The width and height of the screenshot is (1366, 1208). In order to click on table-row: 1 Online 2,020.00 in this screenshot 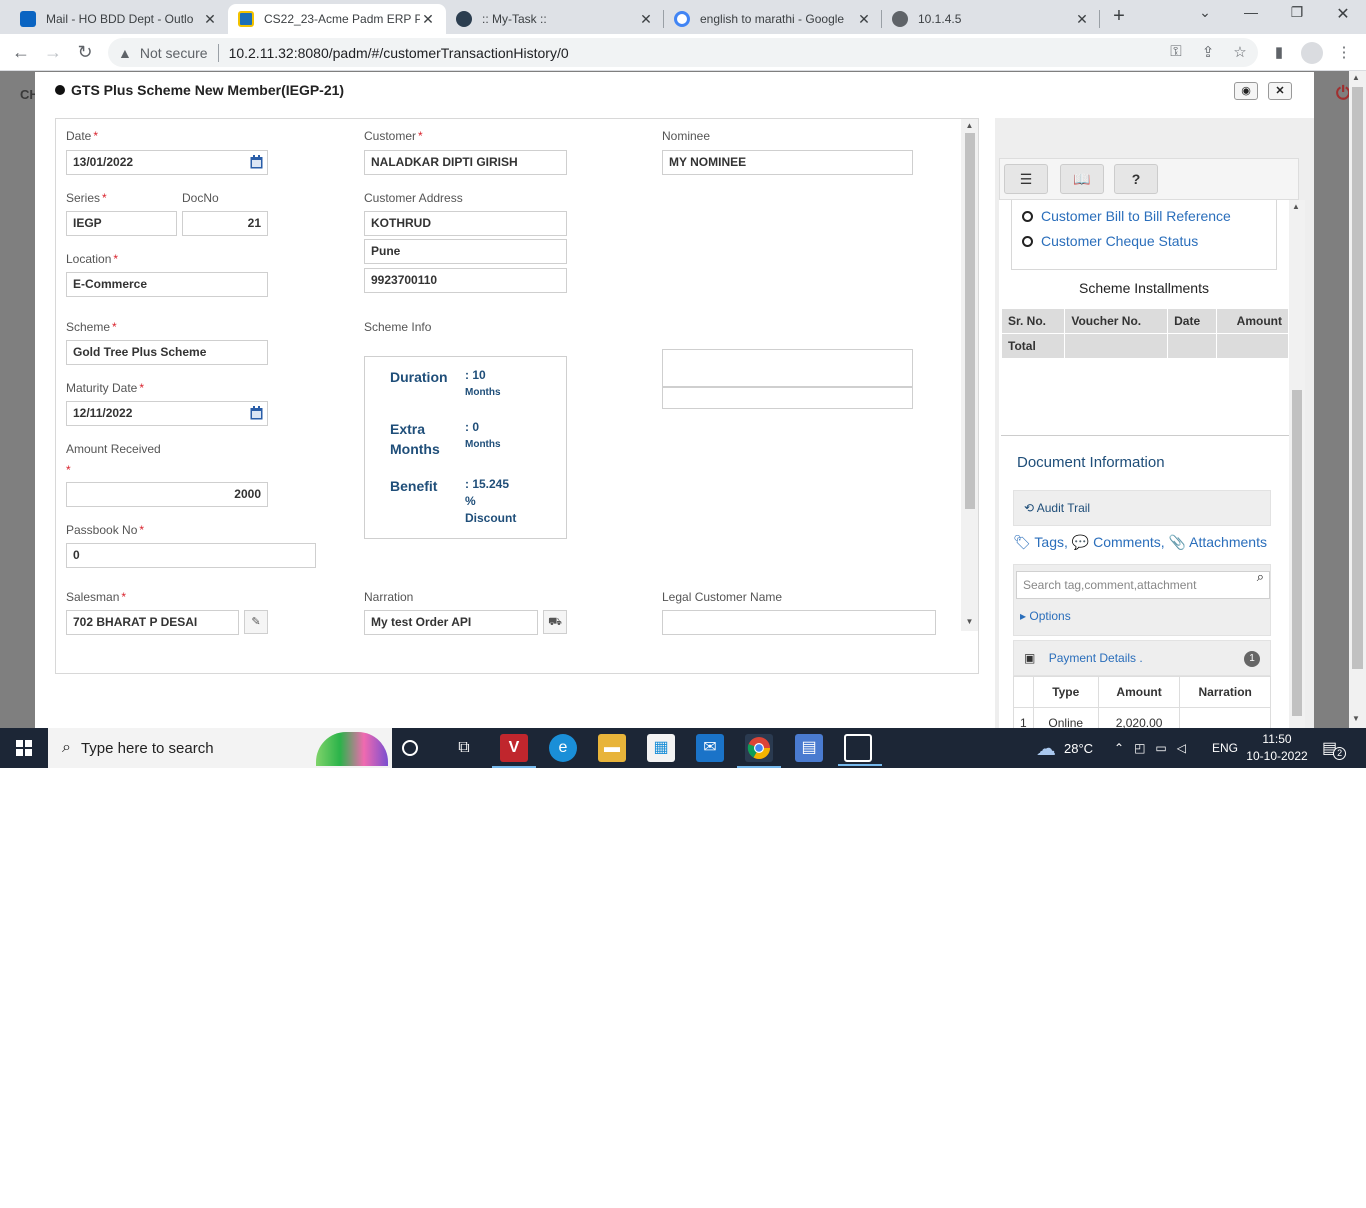, I will do `click(1142, 717)`.